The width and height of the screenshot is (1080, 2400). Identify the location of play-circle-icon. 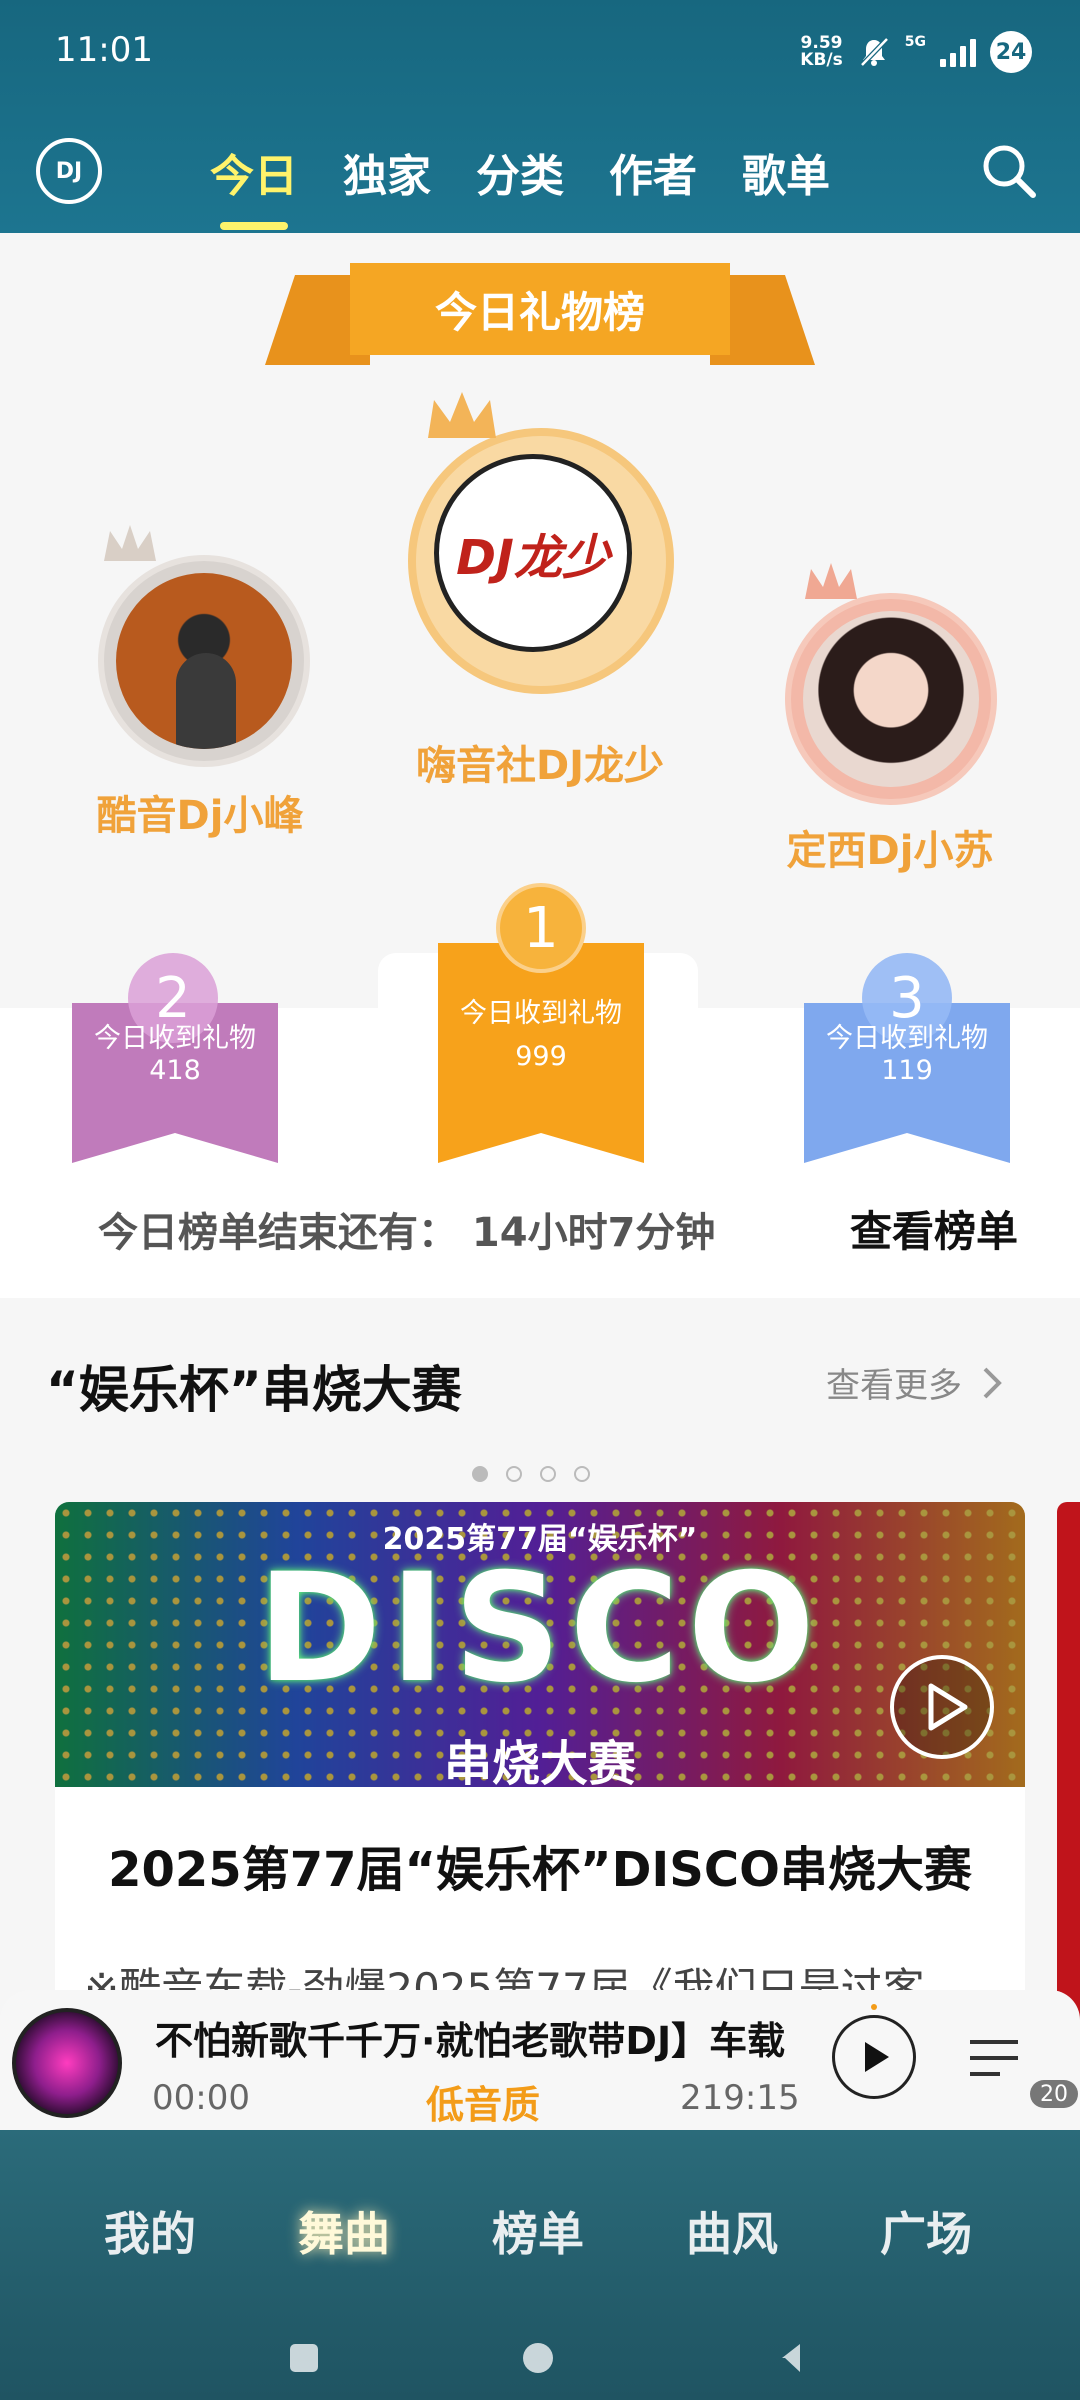
(942, 1707).